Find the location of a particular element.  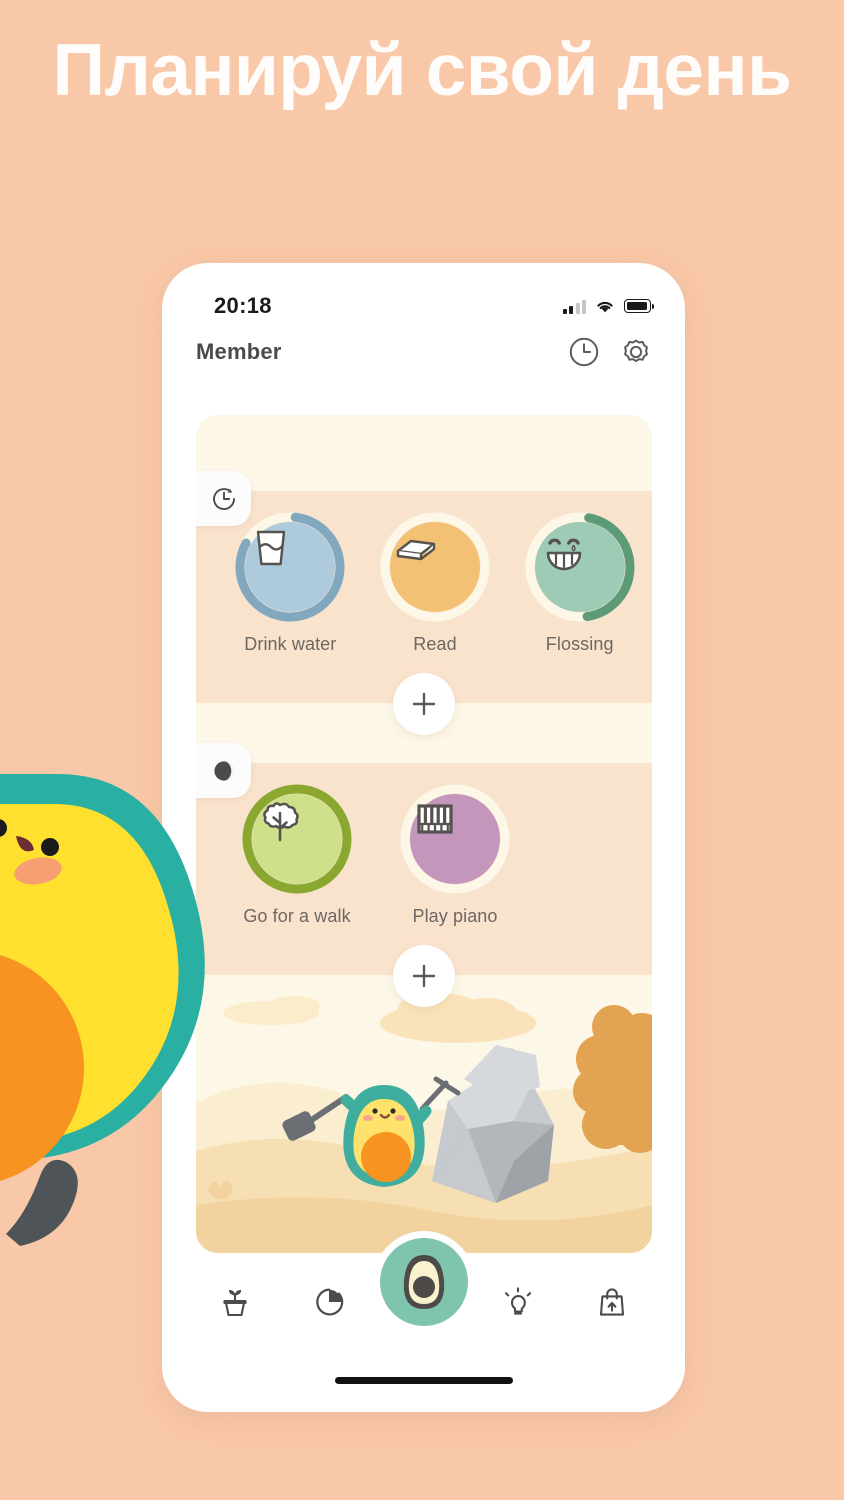

nav-item-shop is located at coordinates (612, 1302).